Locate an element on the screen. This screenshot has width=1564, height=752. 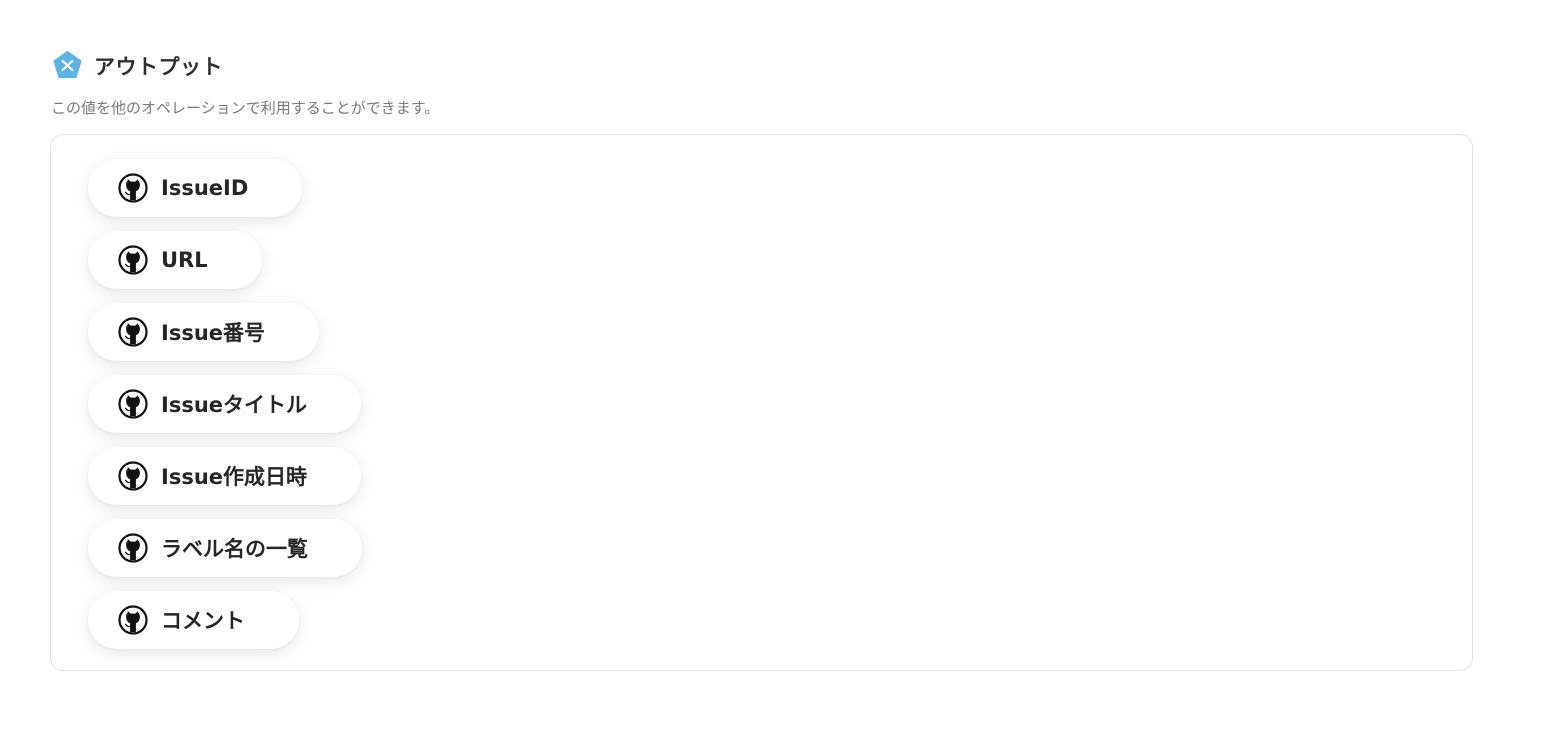
output-chip-url: URL is located at coordinates (175, 260).